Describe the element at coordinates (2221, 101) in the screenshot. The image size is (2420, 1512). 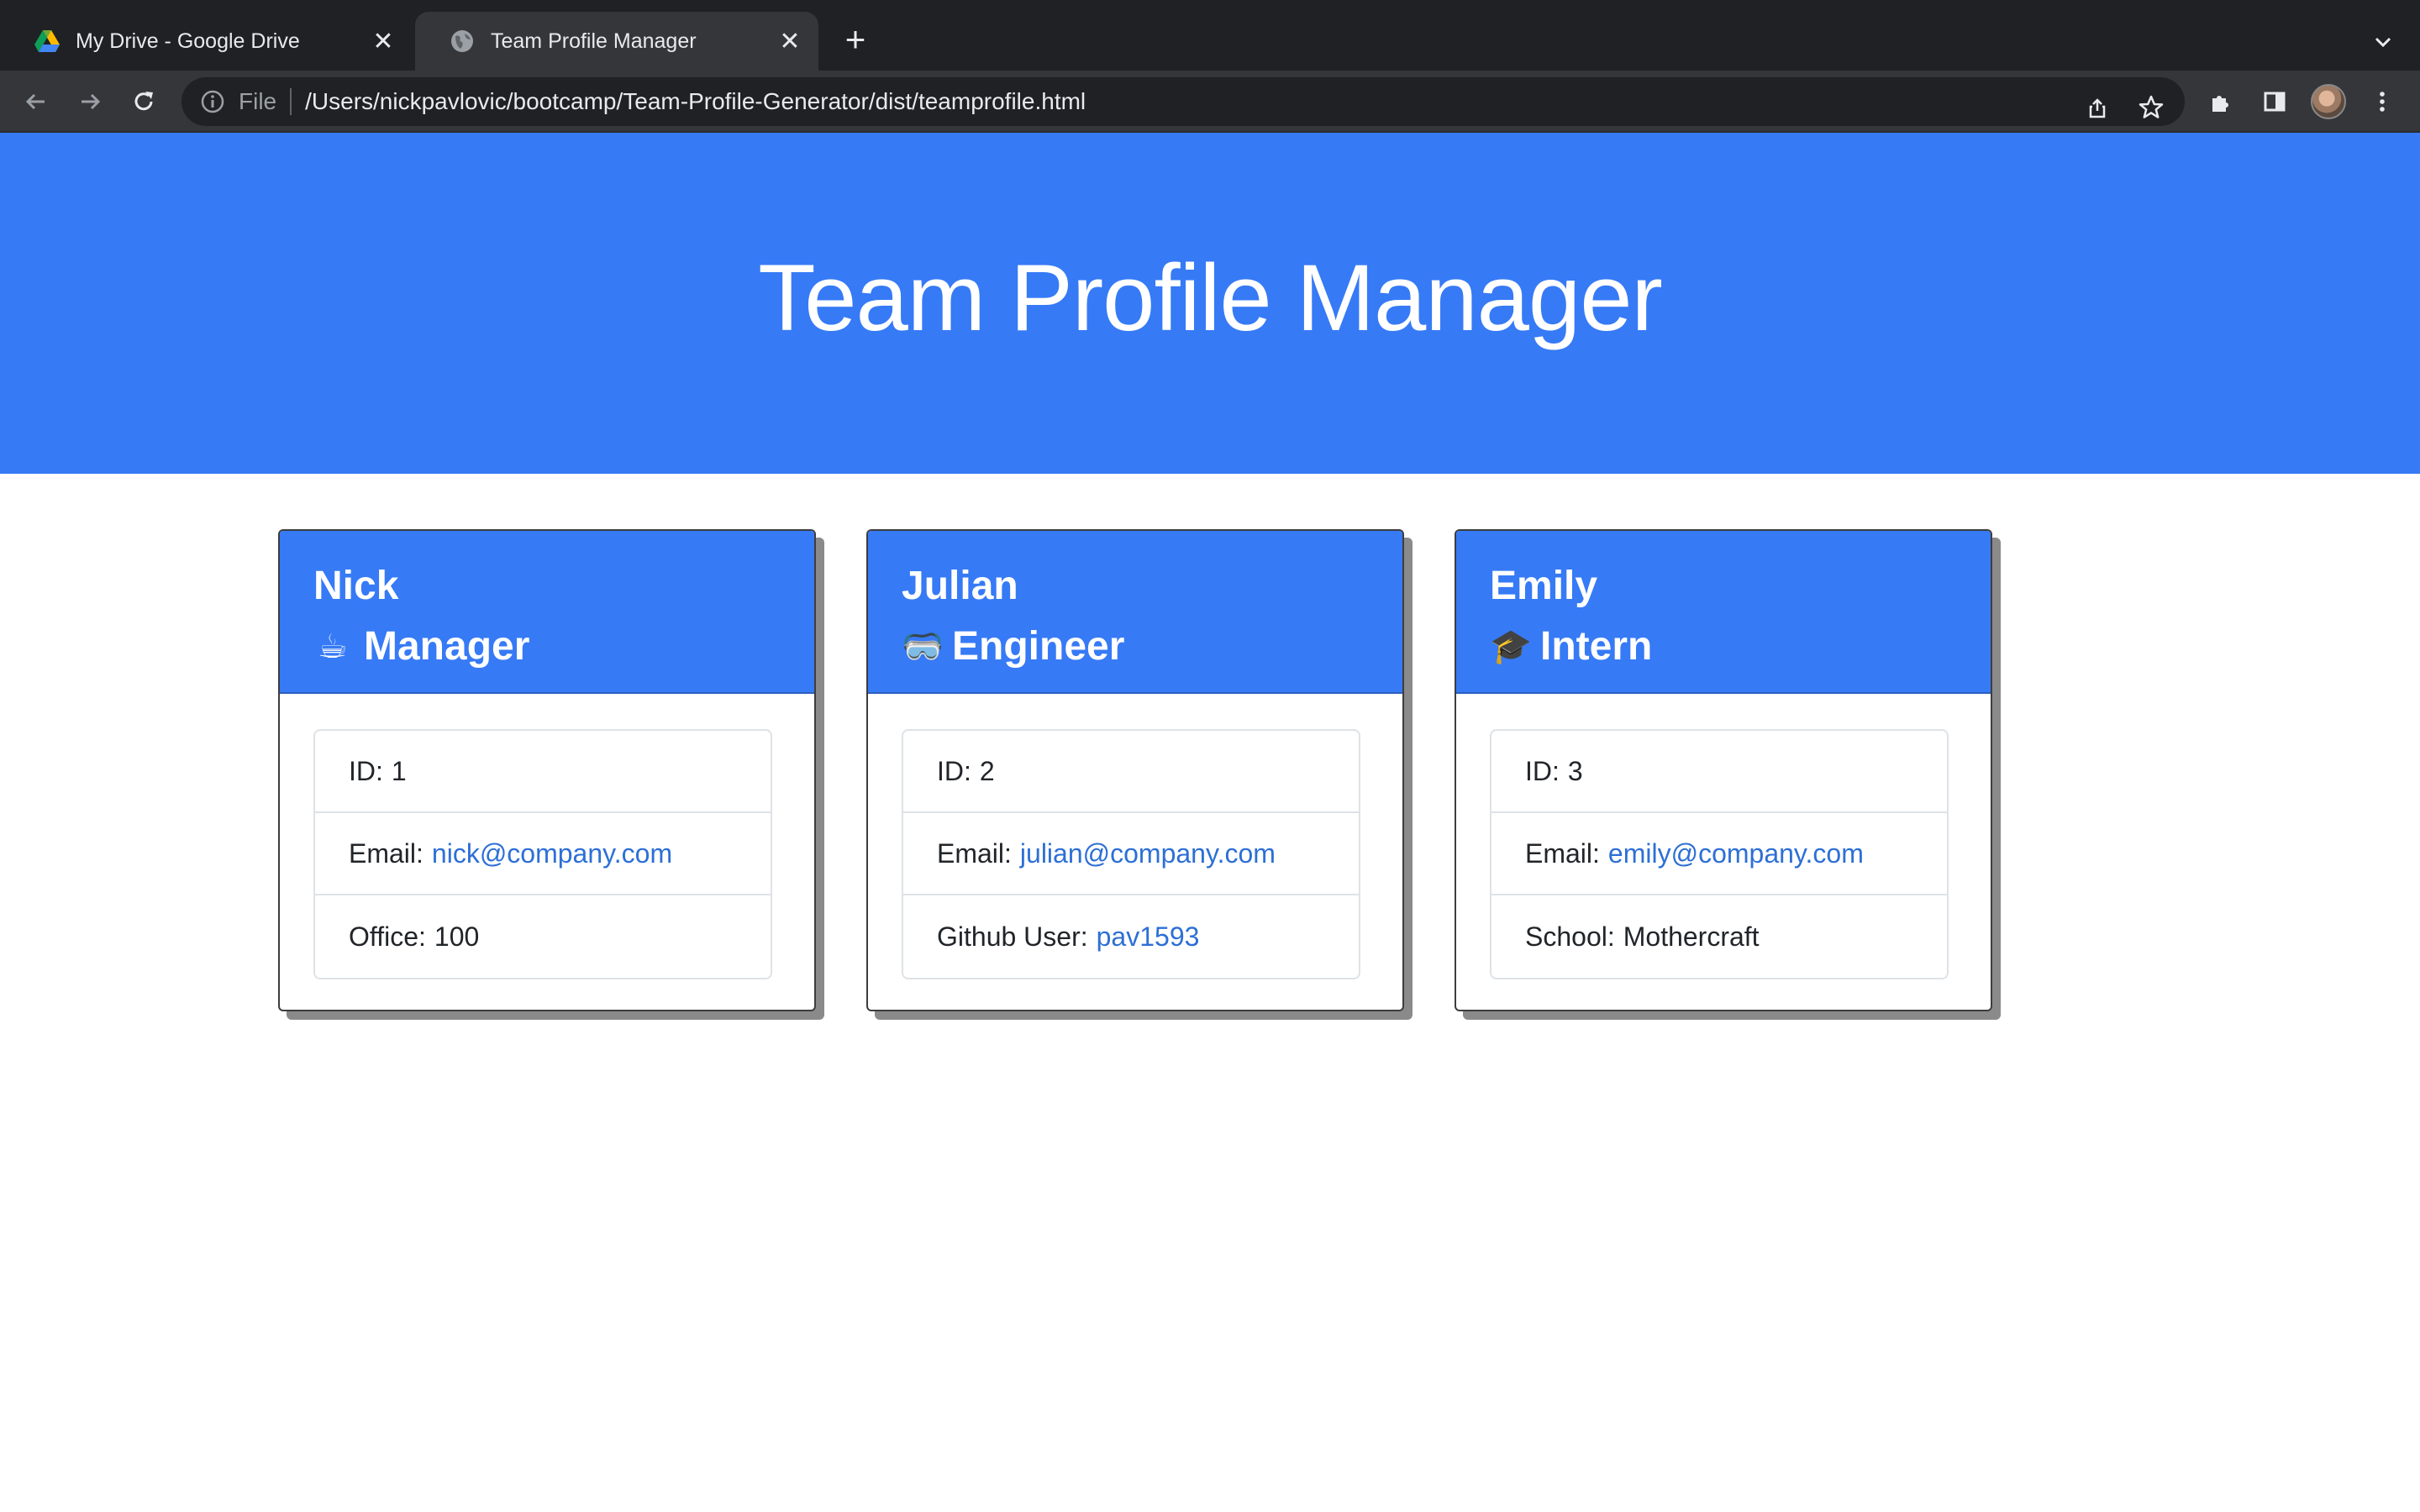
I see `extensions-puzzle-icon` at that location.